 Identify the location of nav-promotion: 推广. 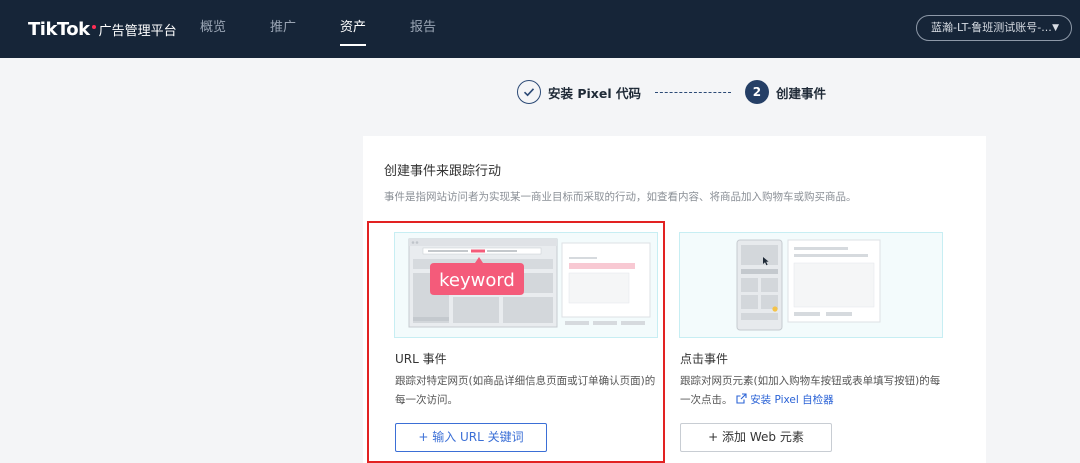
(283, 29).